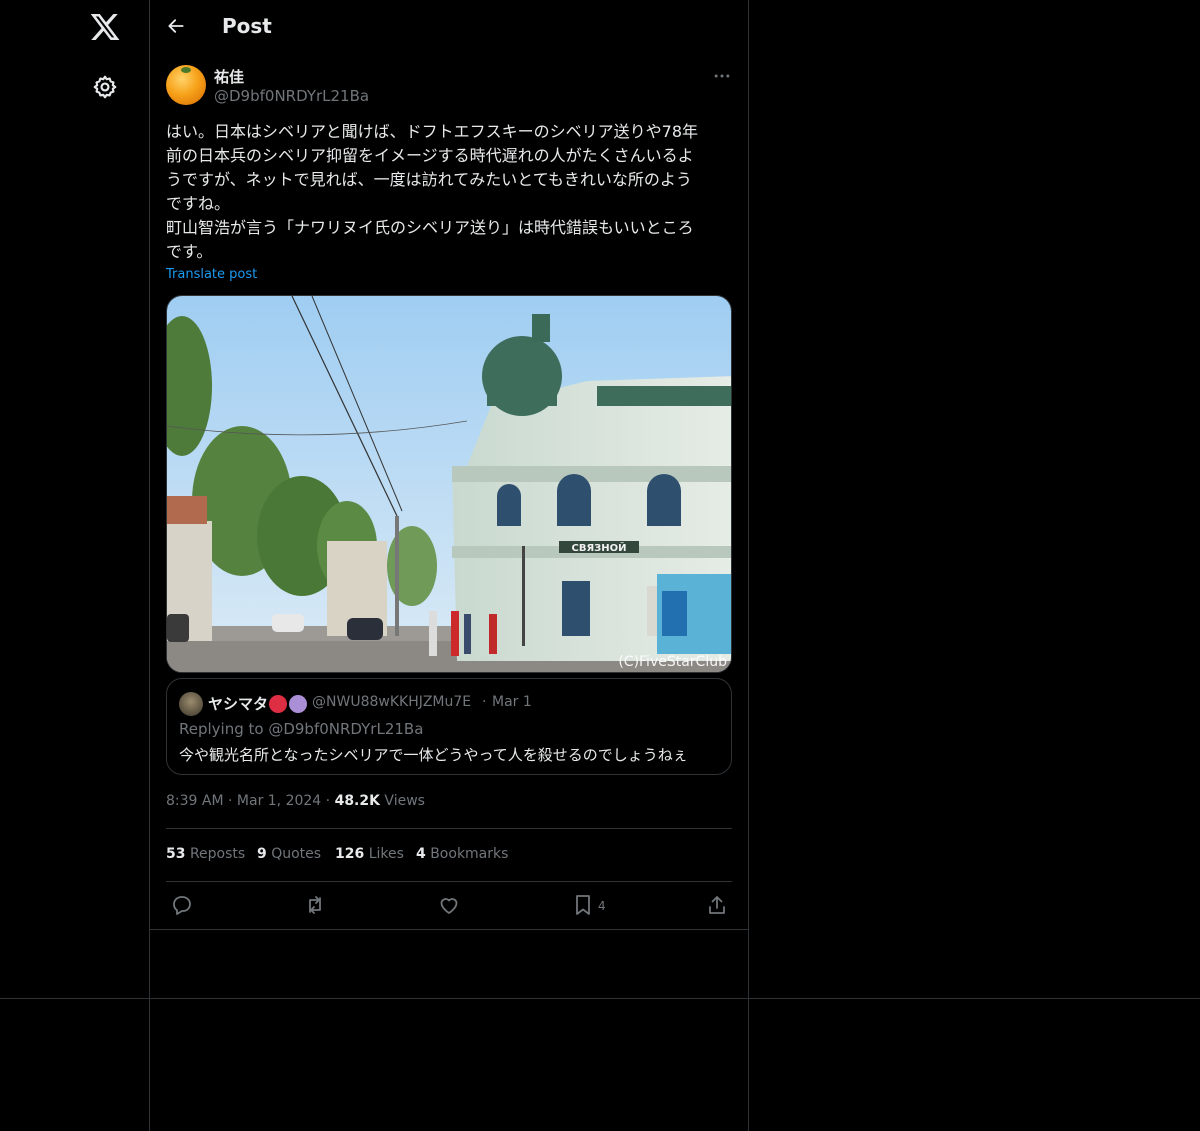 The height and width of the screenshot is (1131, 1200). What do you see at coordinates (296, 854) in the screenshot?
I see `quotes-label: Quotes` at bounding box center [296, 854].